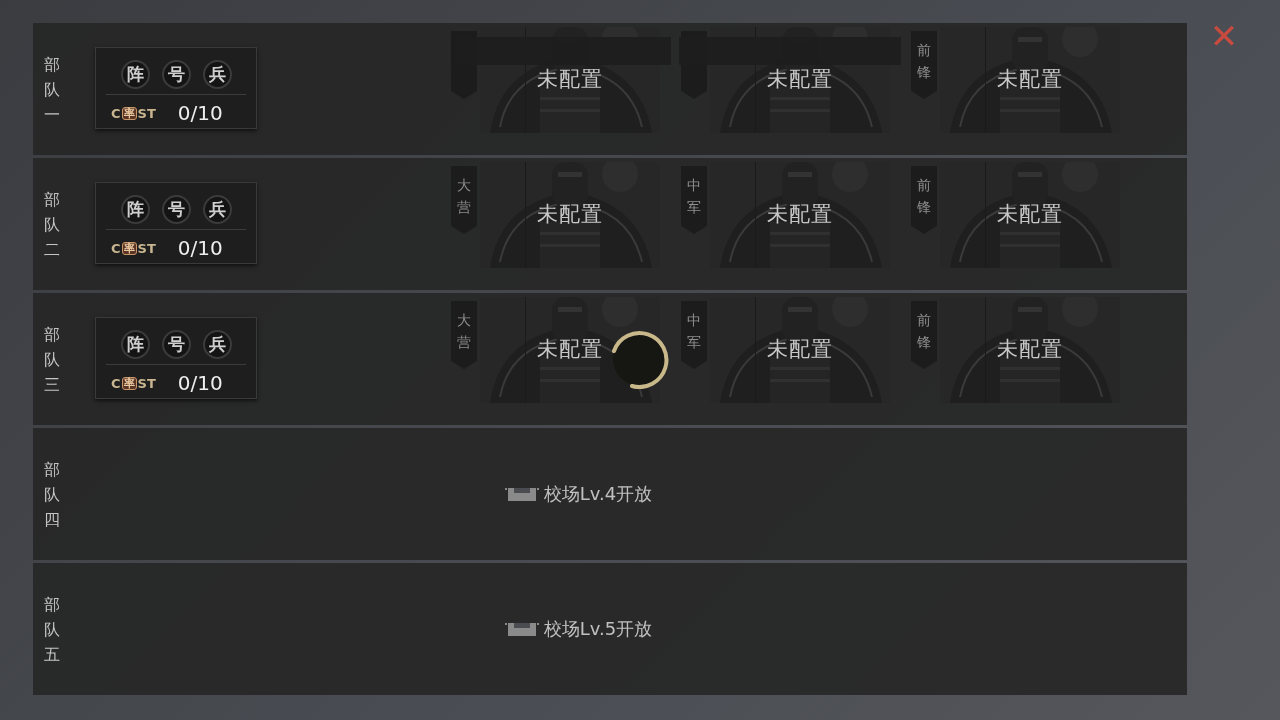 The width and height of the screenshot is (1280, 720). I want to click on unlock-hint: 校场Lv.4开放, so click(598, 493).